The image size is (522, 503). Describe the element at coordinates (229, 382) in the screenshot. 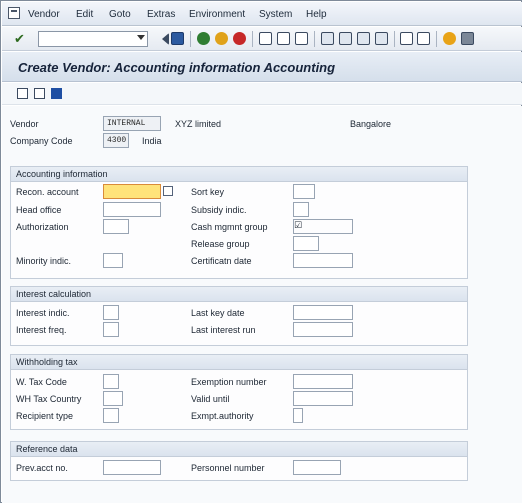

I see `exemption-number-label: Exemption number` at that location.